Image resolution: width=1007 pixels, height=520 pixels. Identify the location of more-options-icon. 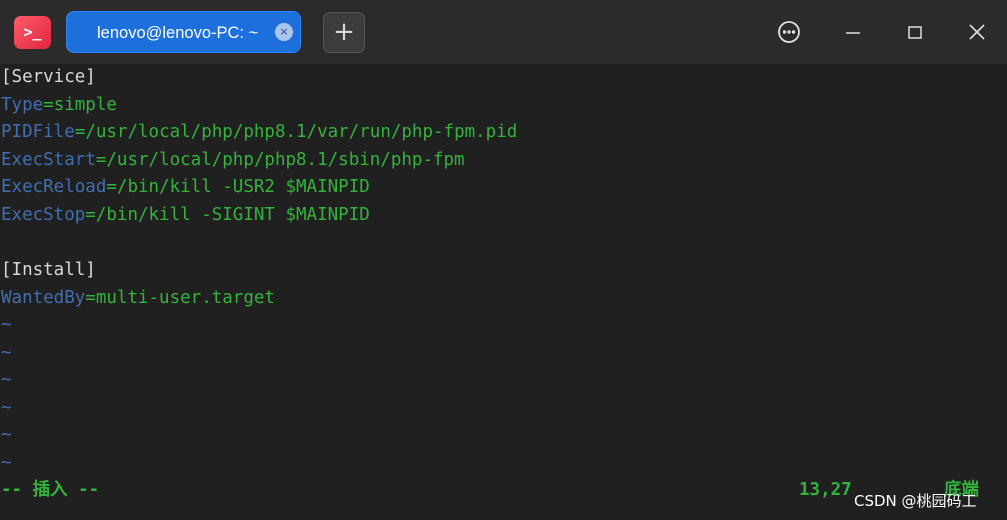
(789, 32).